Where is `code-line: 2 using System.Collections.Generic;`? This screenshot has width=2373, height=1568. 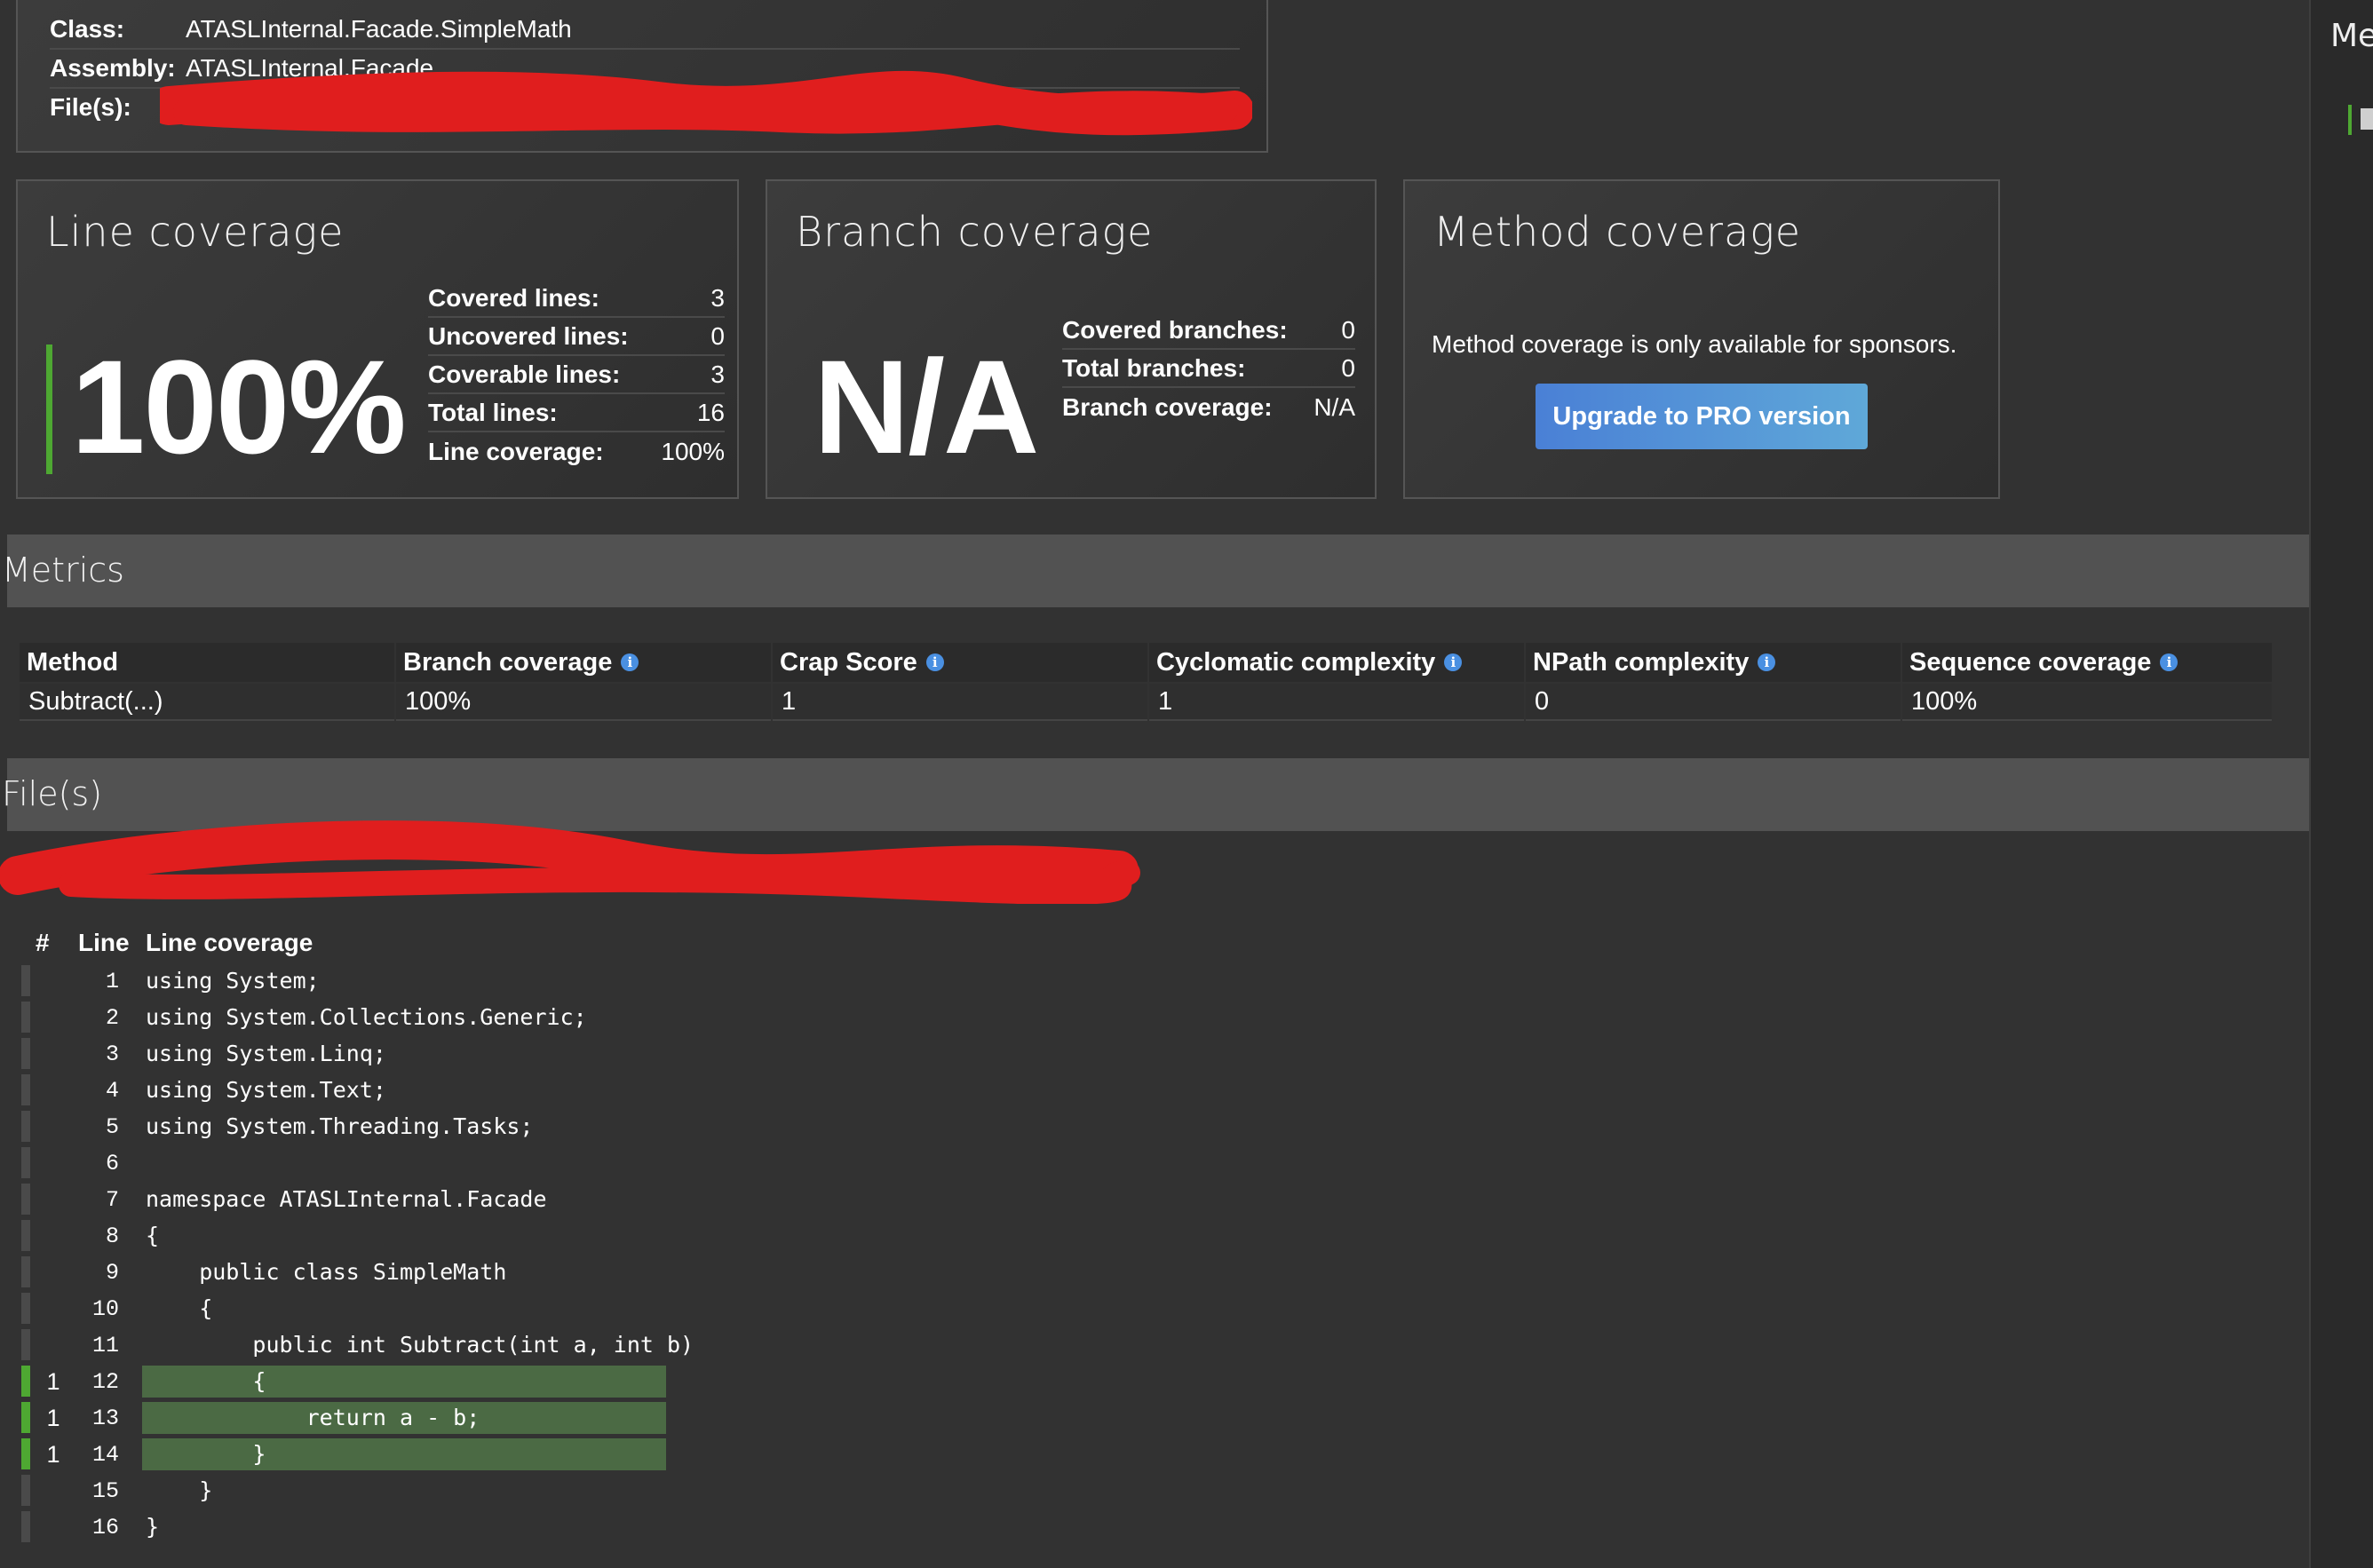
code-line: 2 using System.Collections.Generic; is located at coordinates (399, 1017).